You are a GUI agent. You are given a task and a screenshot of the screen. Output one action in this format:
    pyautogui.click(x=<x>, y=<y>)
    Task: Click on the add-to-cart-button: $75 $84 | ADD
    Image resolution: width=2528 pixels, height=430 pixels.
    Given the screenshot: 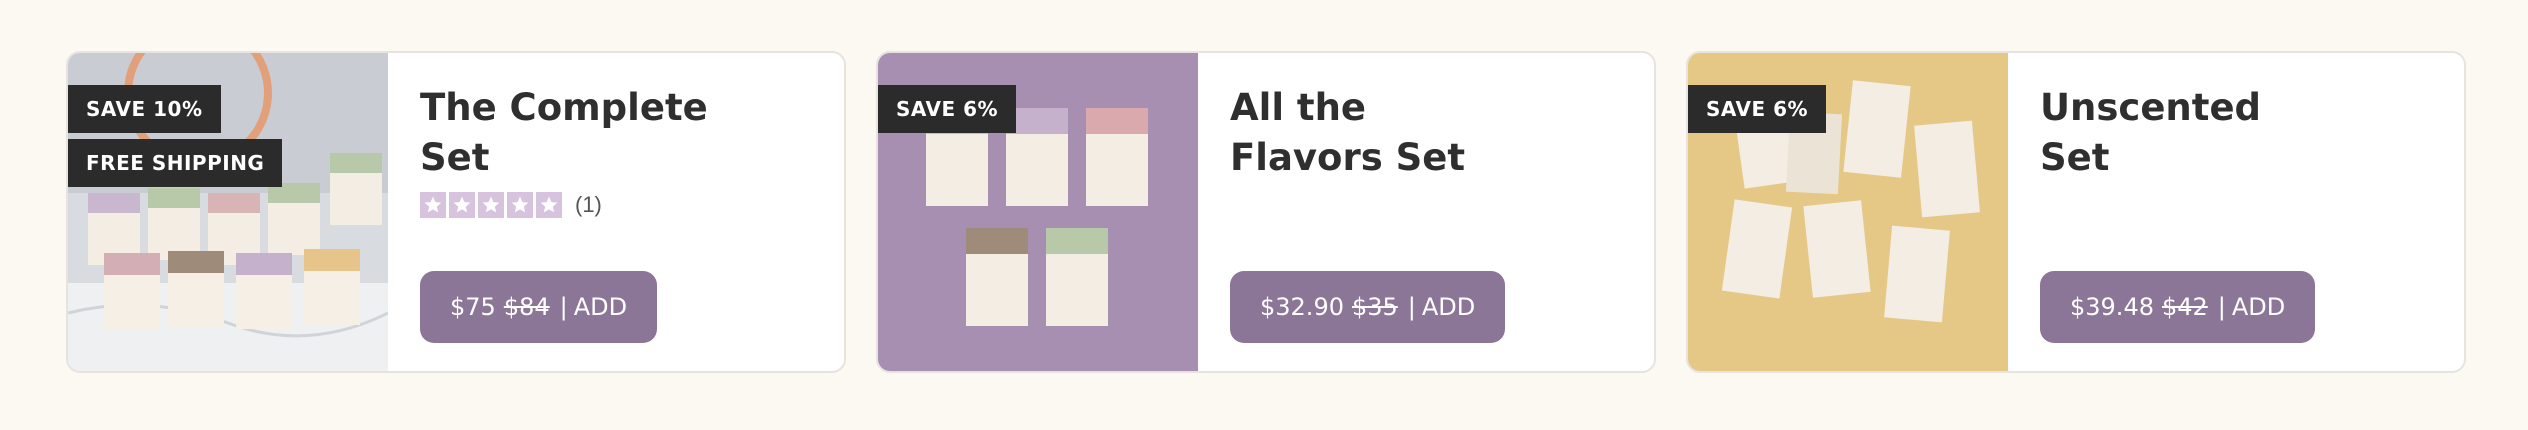 What is the action you would take?
    pyautogui.click(x=539, y=307)
    